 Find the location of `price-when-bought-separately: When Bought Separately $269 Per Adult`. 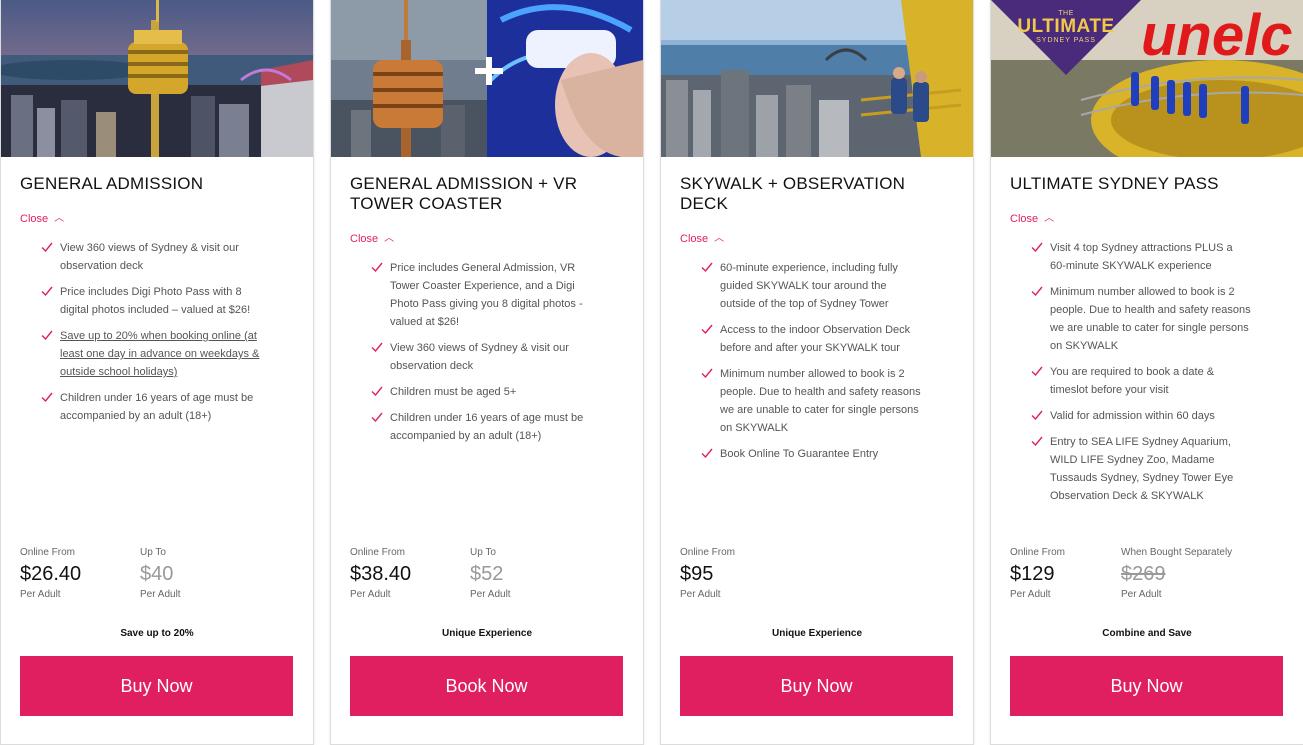

price-when-bought-separately: When Bought Separately $269 Per Adult is located at coordinates (1177, 573).